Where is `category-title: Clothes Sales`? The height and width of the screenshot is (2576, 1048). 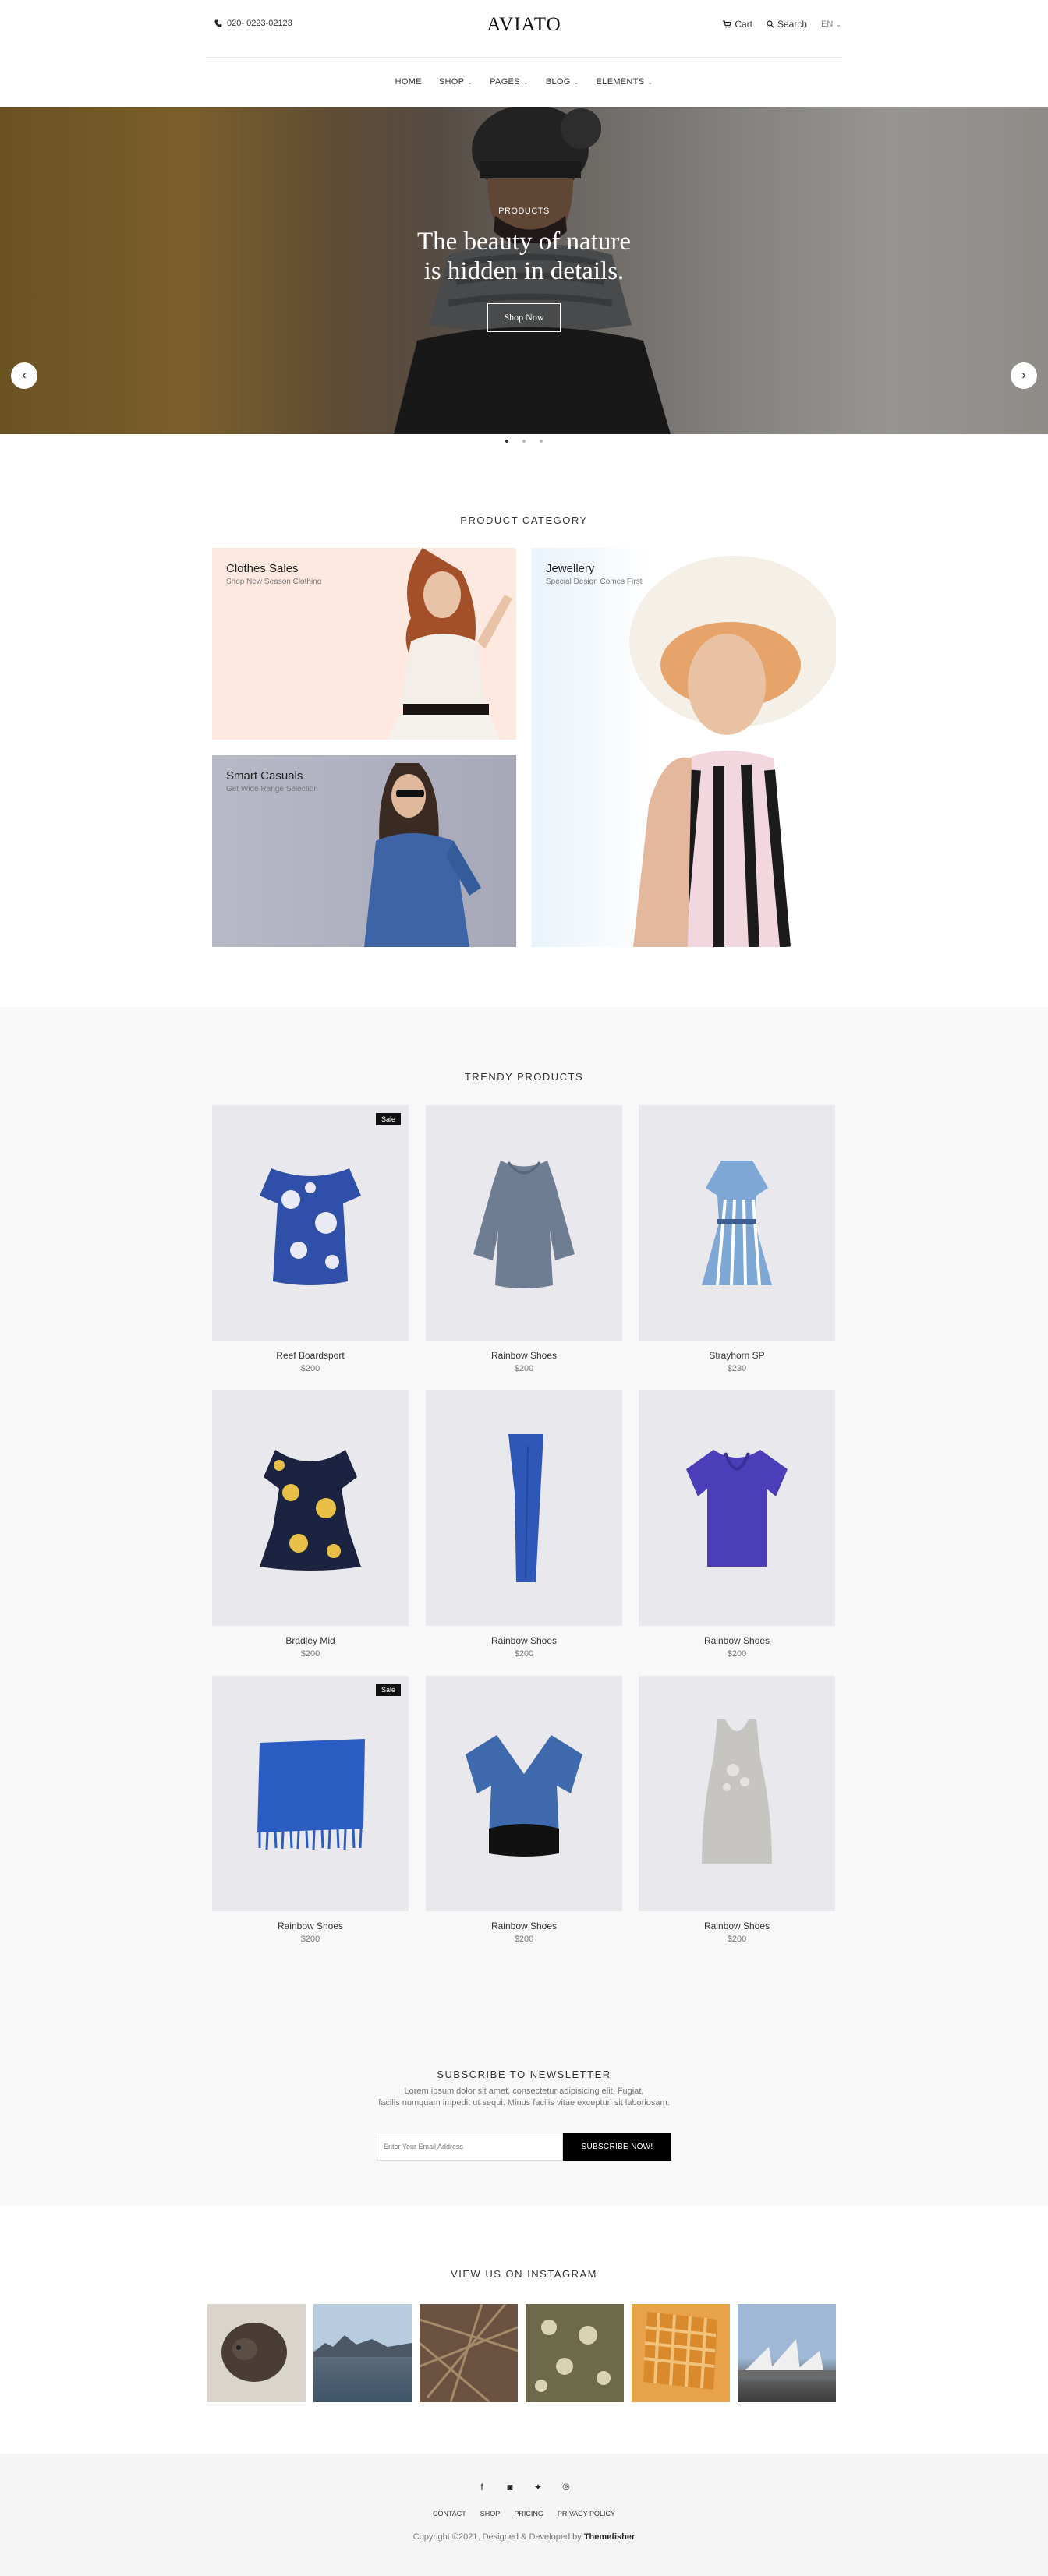 category-title: Clothes Sales is located at coordinates (262, 568).